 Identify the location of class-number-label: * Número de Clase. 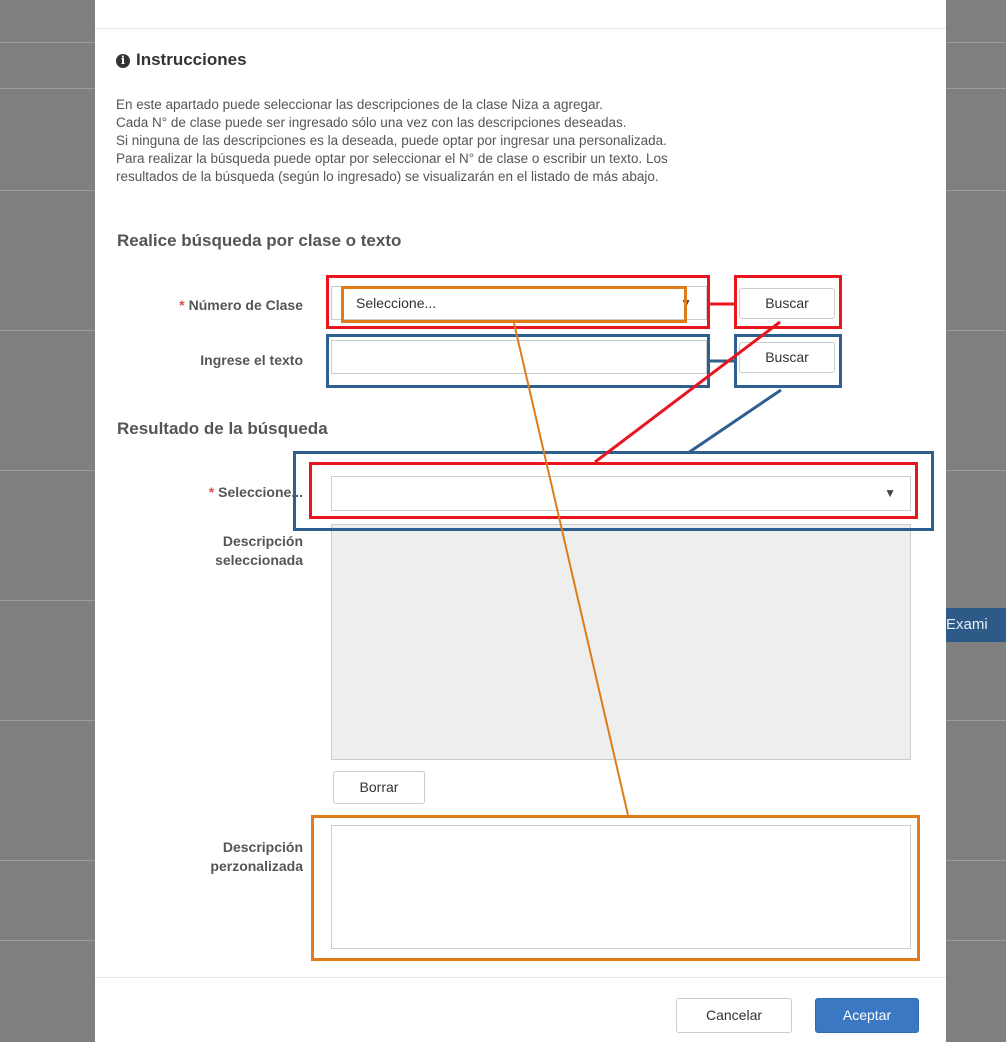
(209, 305).